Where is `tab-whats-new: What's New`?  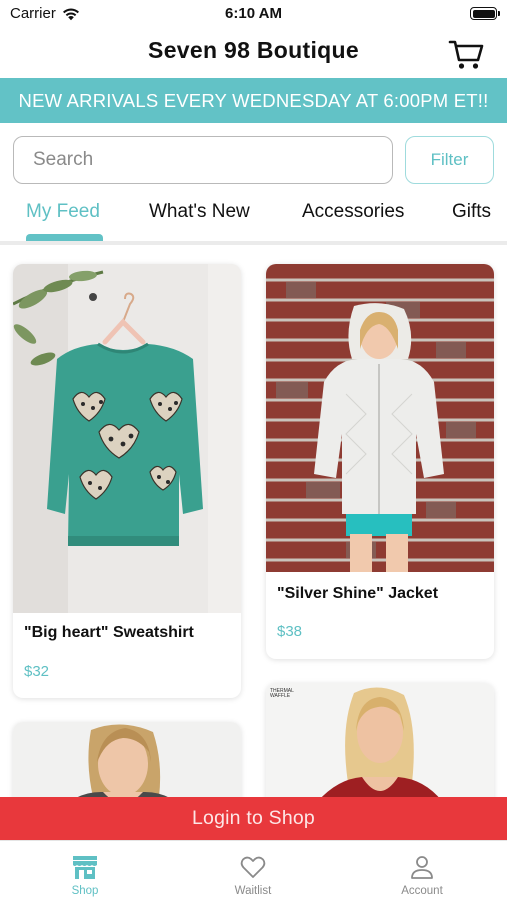
tab-whats-new: What's New is located at coordinates (199, 212).